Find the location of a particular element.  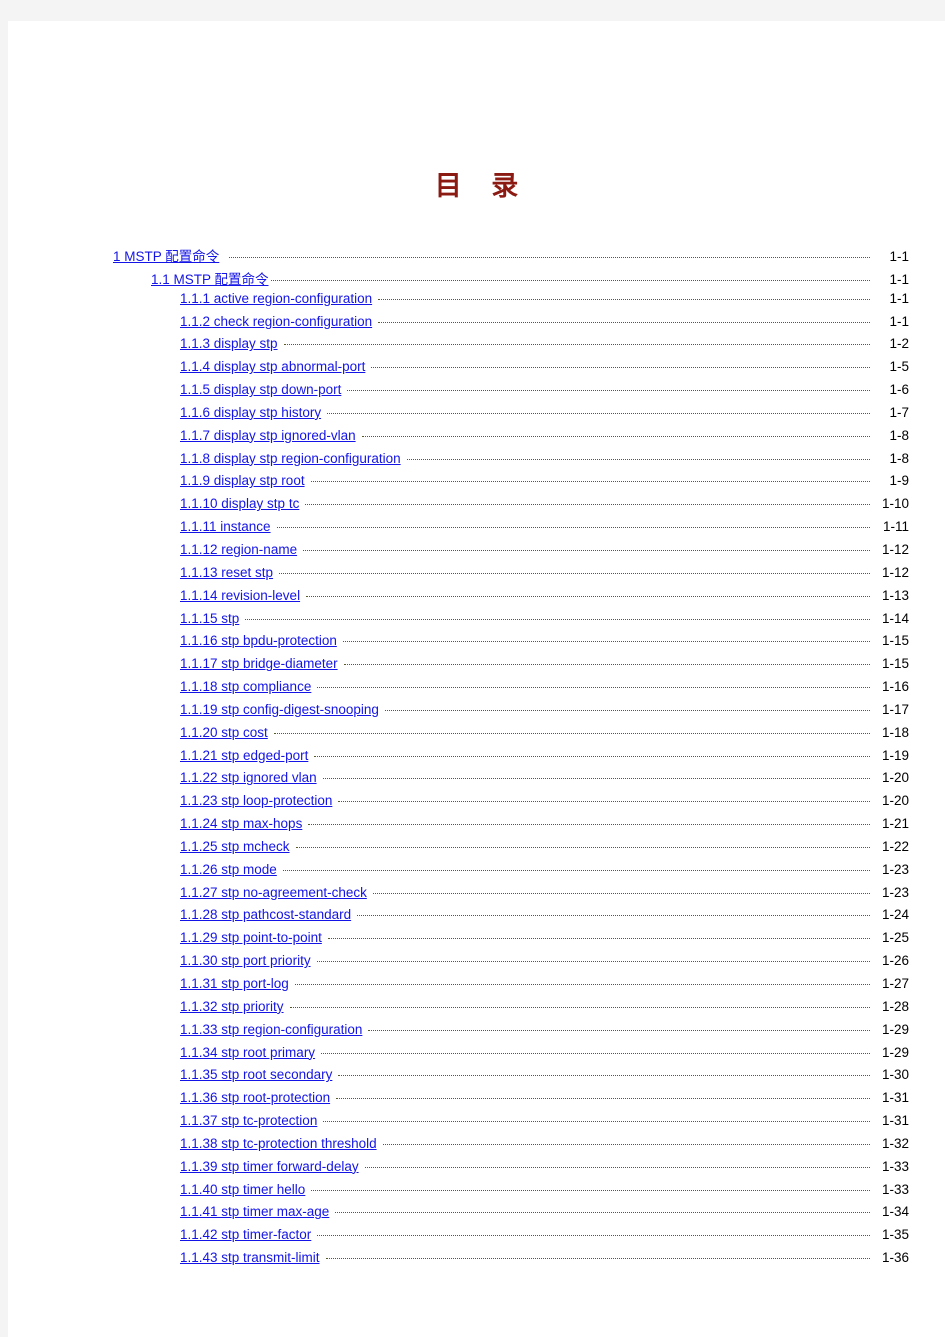

toc-entry-link: 1.1.13 reset stp is located at coordinates (226, 572).